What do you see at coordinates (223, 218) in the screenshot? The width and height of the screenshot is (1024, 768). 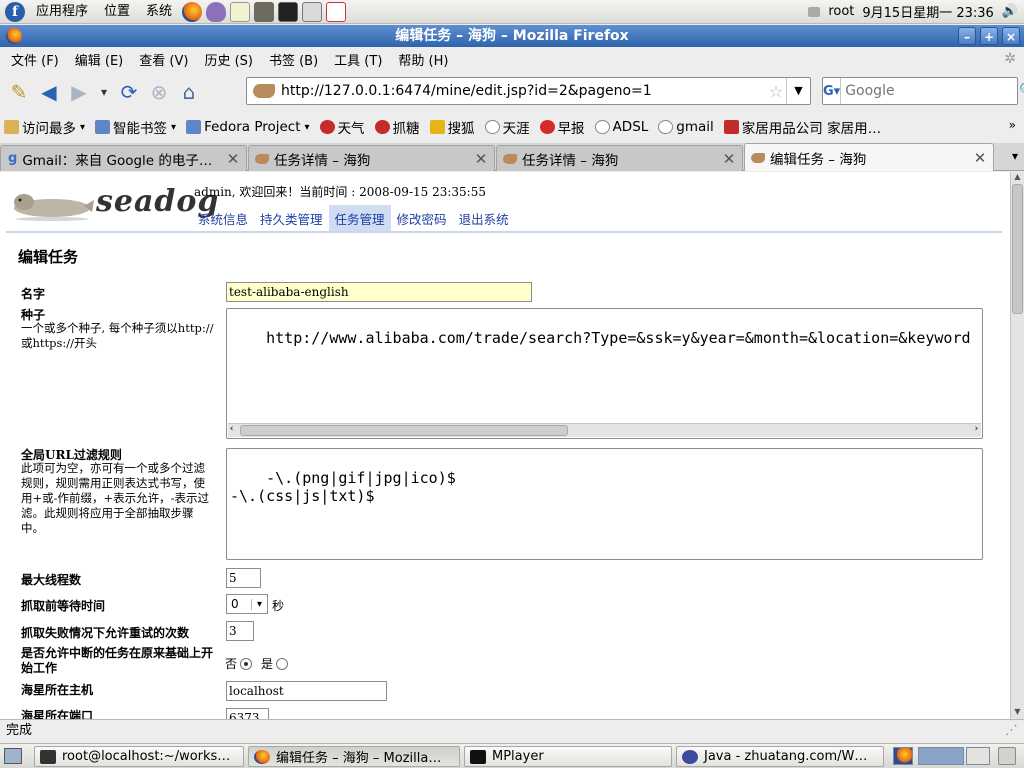 I see `nav-system-info: 系统信息` at bounding box center [223, 218].